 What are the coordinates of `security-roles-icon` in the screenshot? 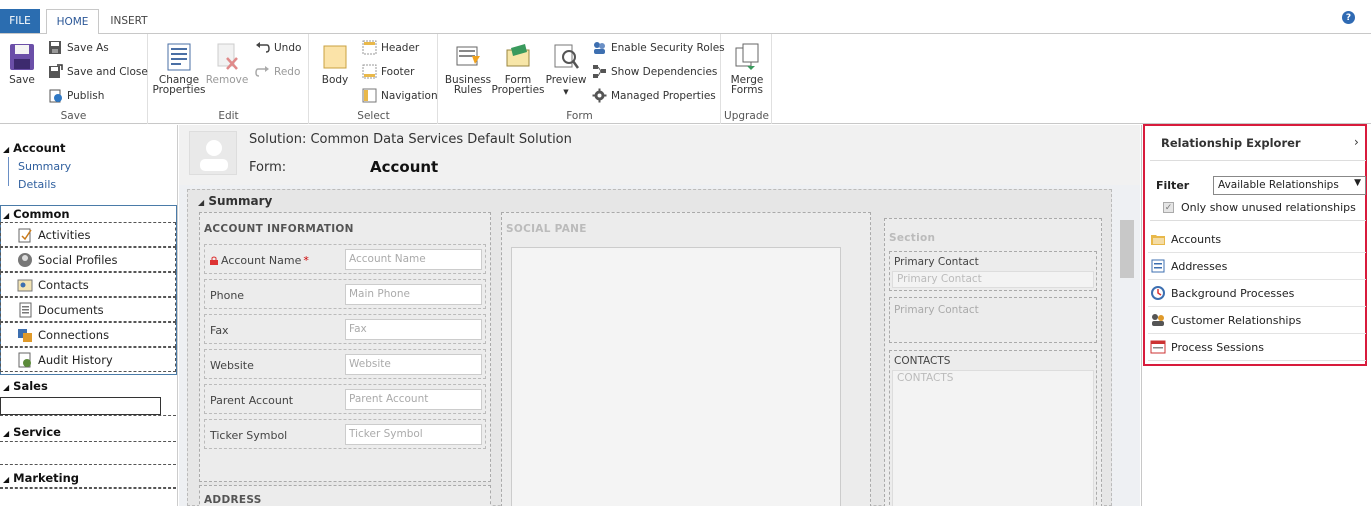 It's located at (599, 48).